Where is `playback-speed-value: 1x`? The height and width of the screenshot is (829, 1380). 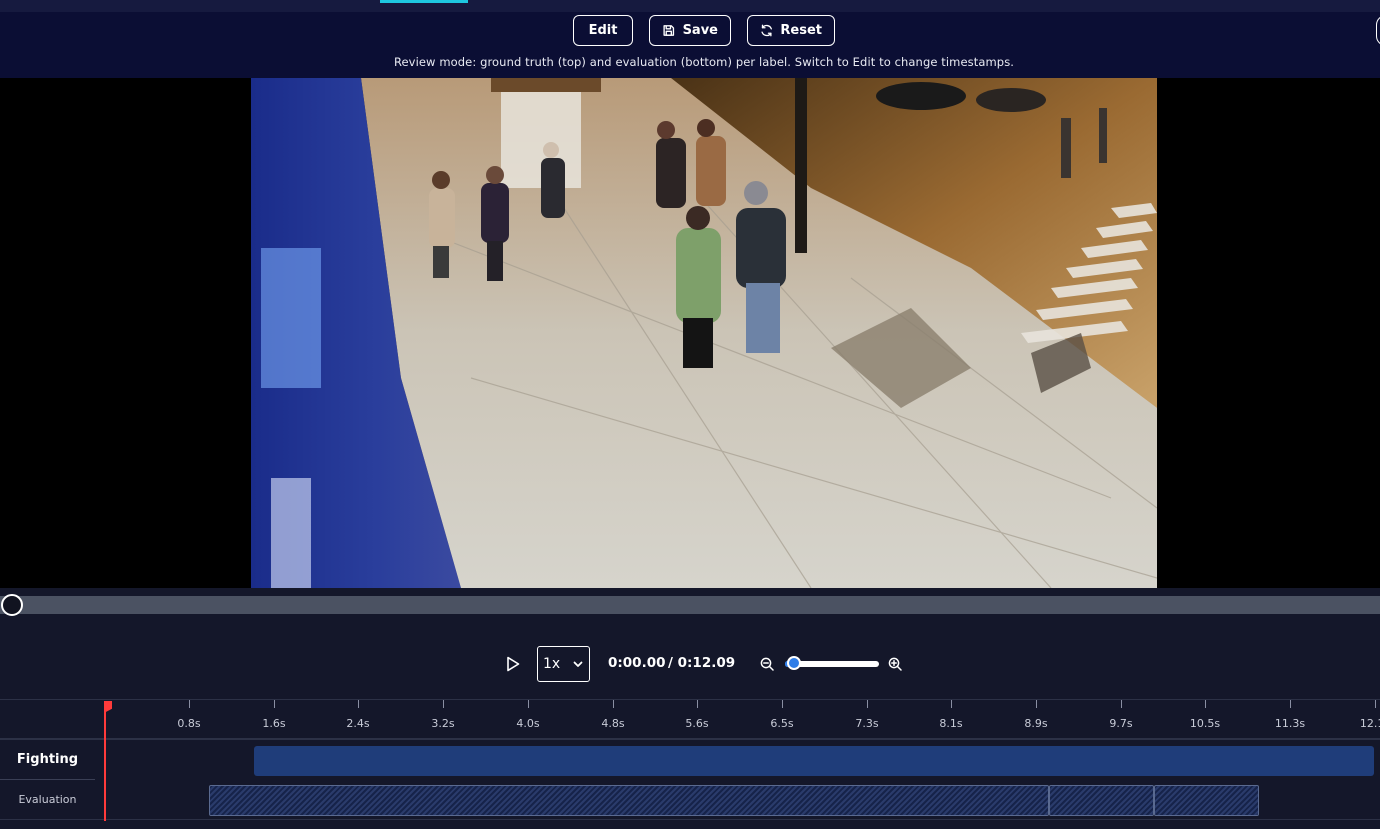 playback-speed-value: 1x is located at coordinates (552, 664).